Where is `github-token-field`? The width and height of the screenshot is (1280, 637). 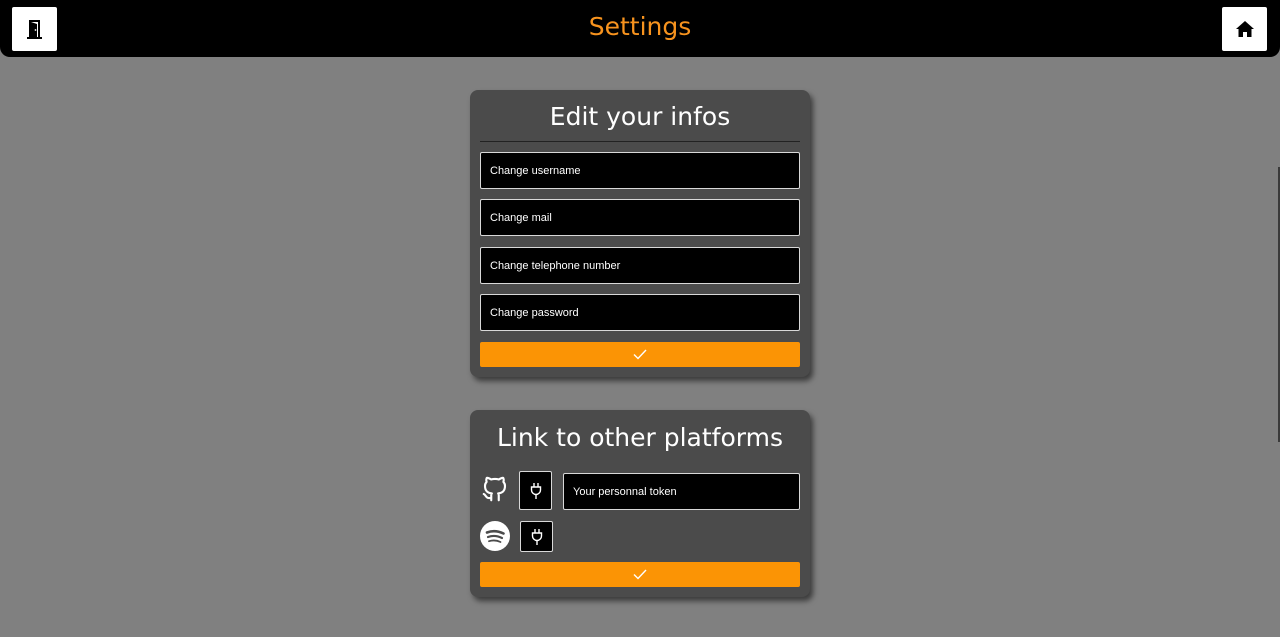 github-token-field is located at coordinates (681, 491).